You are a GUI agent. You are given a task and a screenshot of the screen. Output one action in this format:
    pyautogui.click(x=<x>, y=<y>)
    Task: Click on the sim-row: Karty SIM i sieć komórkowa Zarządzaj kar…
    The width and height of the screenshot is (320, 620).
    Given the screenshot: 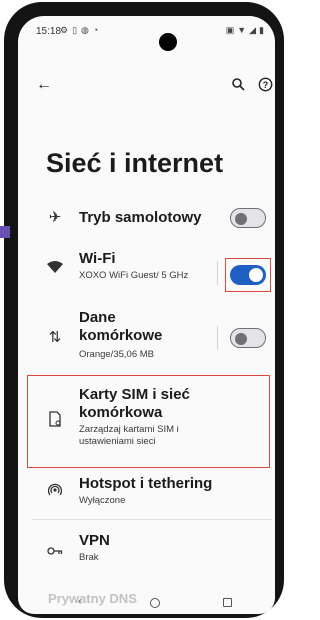 What is the action you would take?
    pyautogui.click(x=146, y=421)
    